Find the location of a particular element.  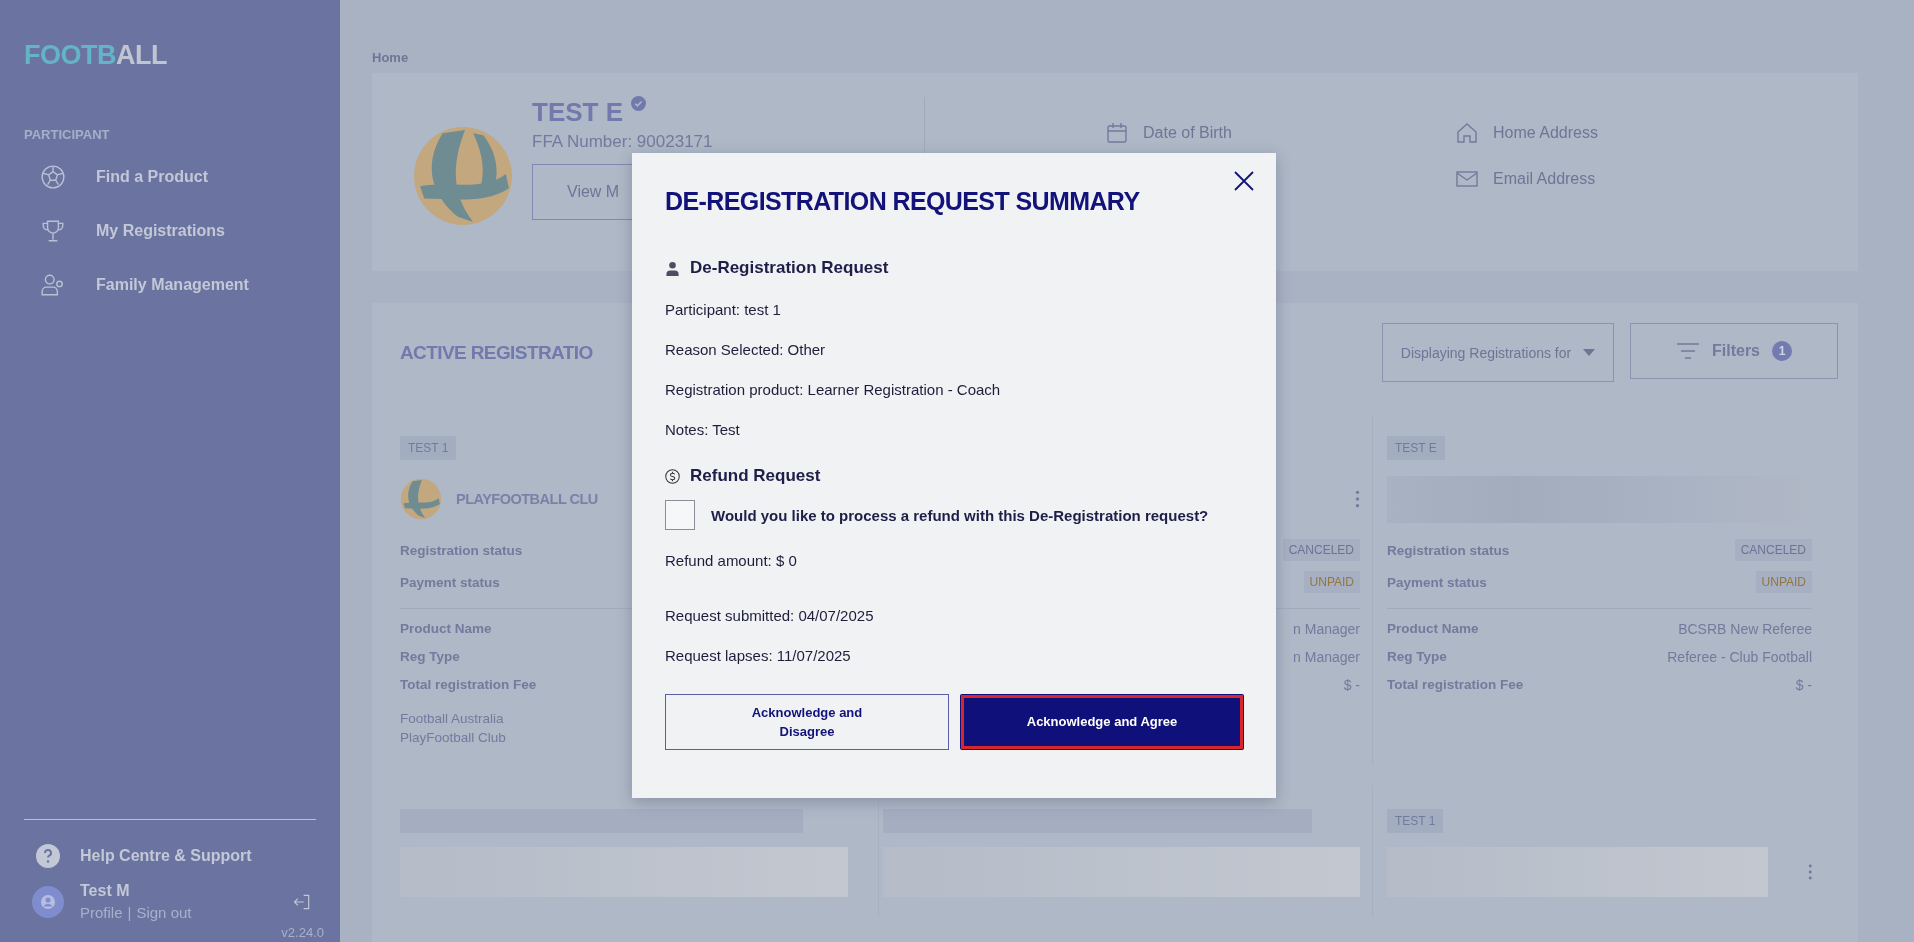

date-line: Request submitted: 04/07/2025 is located at coordinates (770, 615).